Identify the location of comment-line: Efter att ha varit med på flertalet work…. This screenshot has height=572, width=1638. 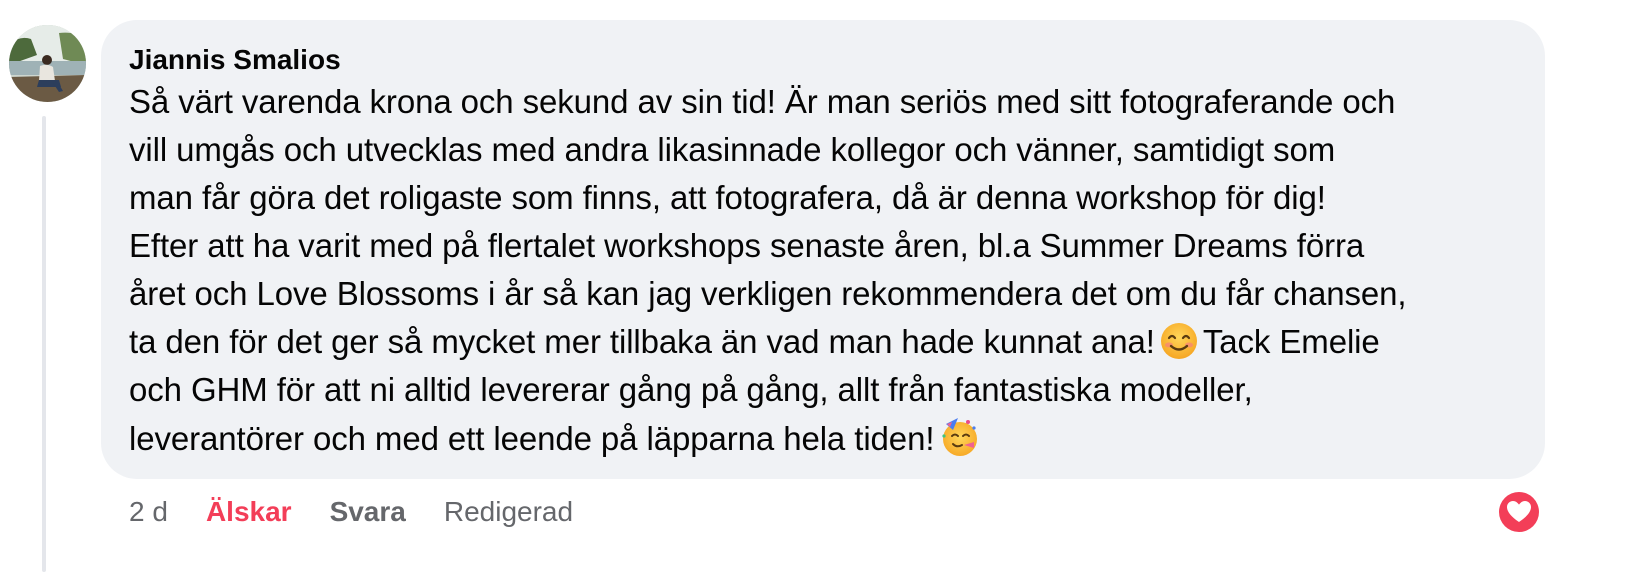
(747, 245).